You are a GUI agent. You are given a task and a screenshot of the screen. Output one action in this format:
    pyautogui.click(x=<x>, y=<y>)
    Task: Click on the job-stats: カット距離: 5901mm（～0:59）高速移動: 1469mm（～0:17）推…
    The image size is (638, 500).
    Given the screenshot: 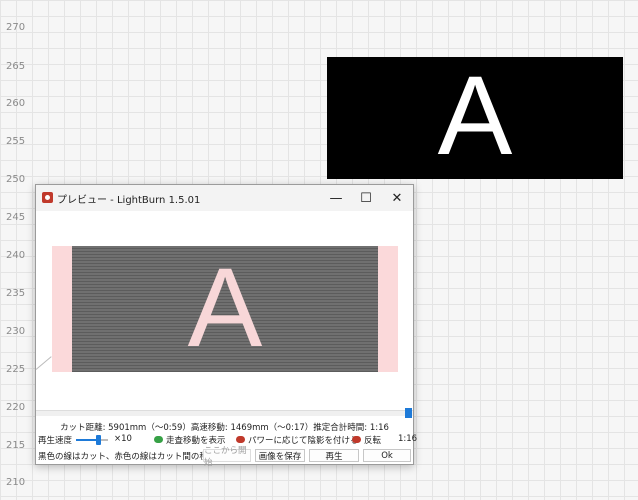 What is the action you would take?
    pyautogui.click(x=224, y=428)
    